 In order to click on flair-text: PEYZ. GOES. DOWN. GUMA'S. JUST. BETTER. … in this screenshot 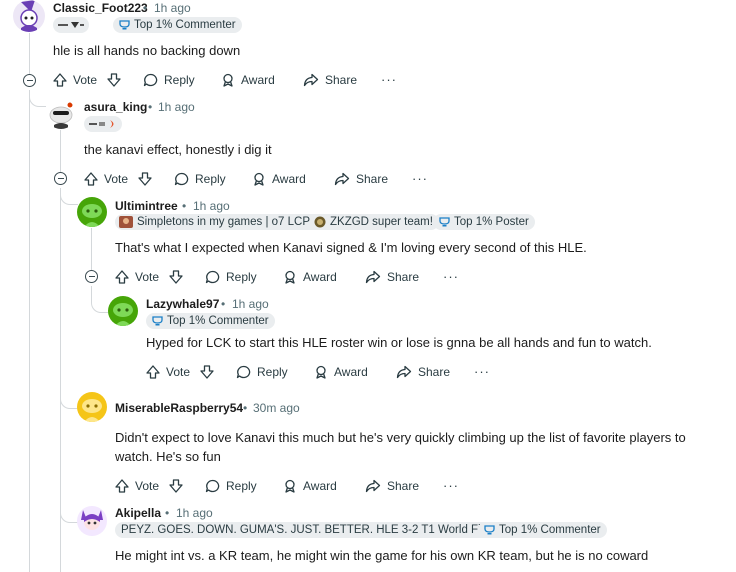, I will do `click(311, 530)`.